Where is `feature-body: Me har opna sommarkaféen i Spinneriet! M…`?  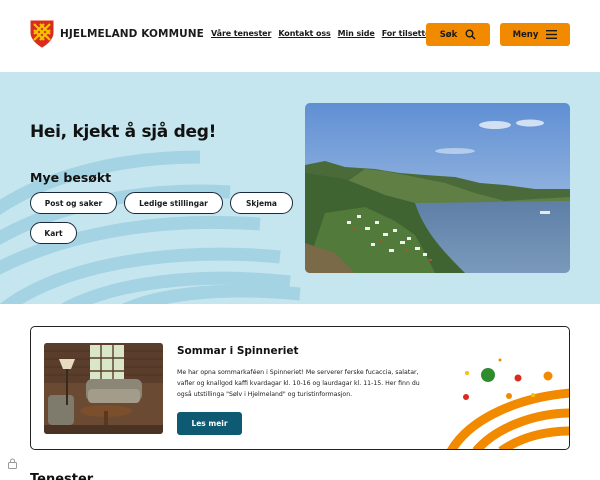 feature-body: Me har opna sommarkaféen i Spinneriet! M… is located at coordinates (298, 383).